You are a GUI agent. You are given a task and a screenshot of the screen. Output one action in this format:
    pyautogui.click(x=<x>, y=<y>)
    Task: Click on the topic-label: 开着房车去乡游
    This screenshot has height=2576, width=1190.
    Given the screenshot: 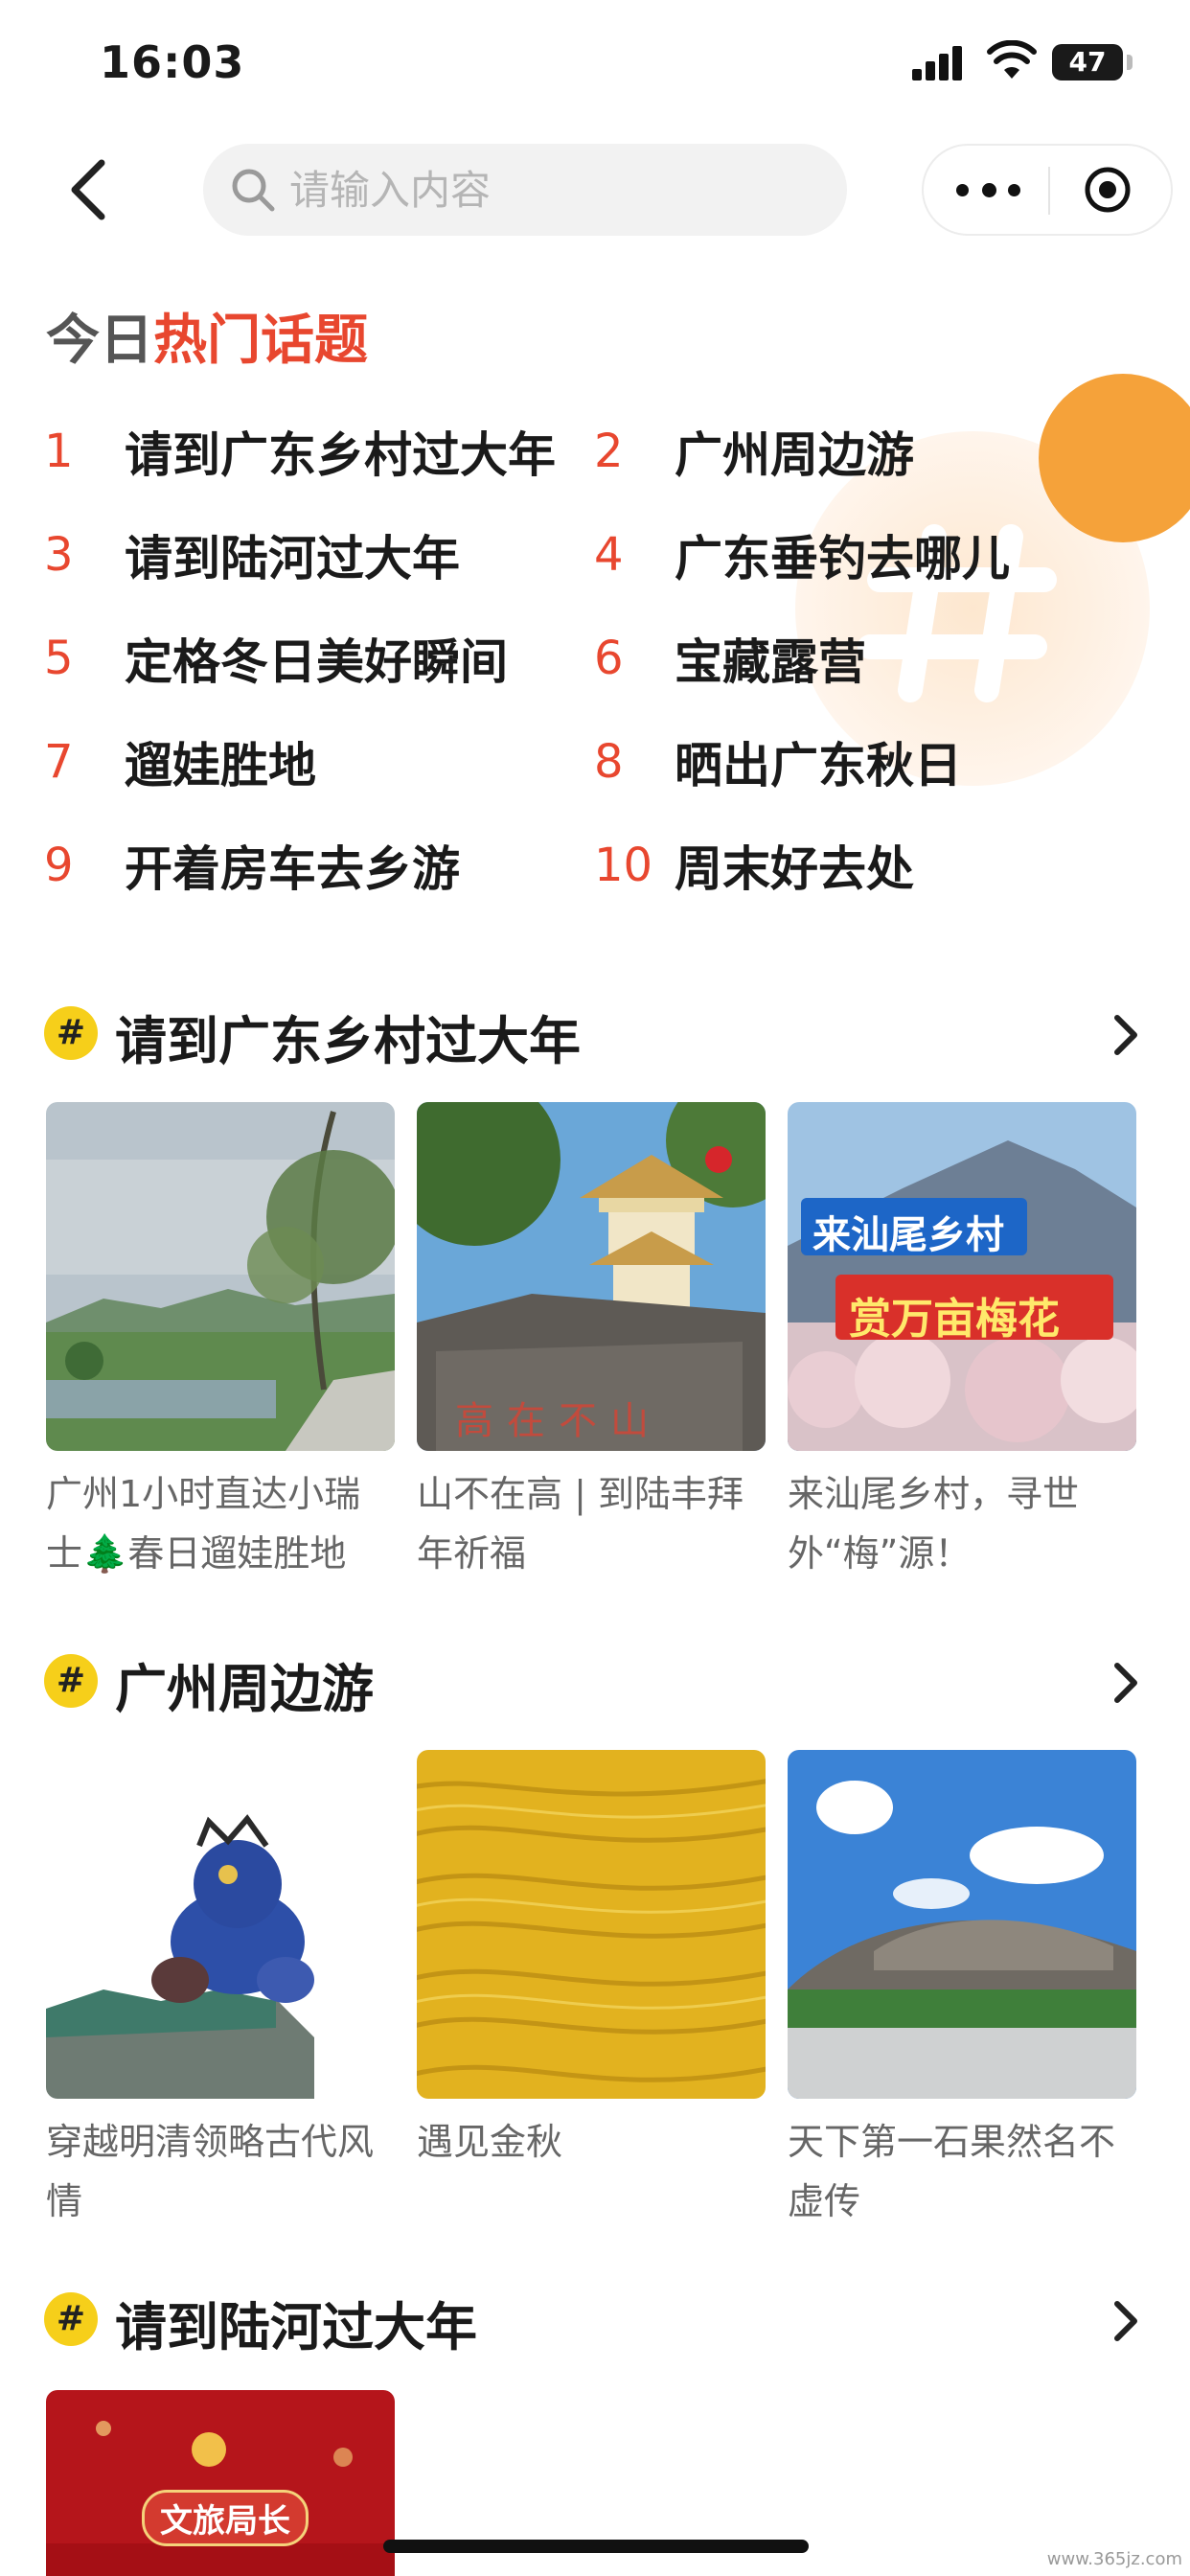 What is the action you would take?
    pyautogui.click(x=293, y=869)
    